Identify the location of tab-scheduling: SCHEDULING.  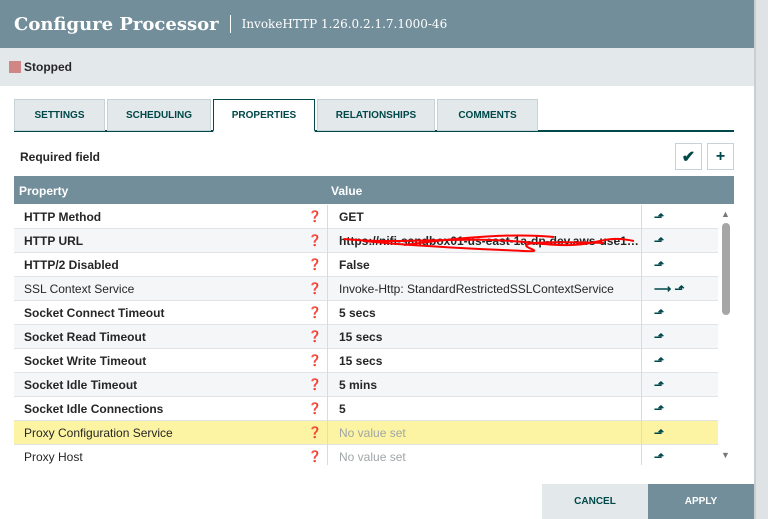
(159, 115).